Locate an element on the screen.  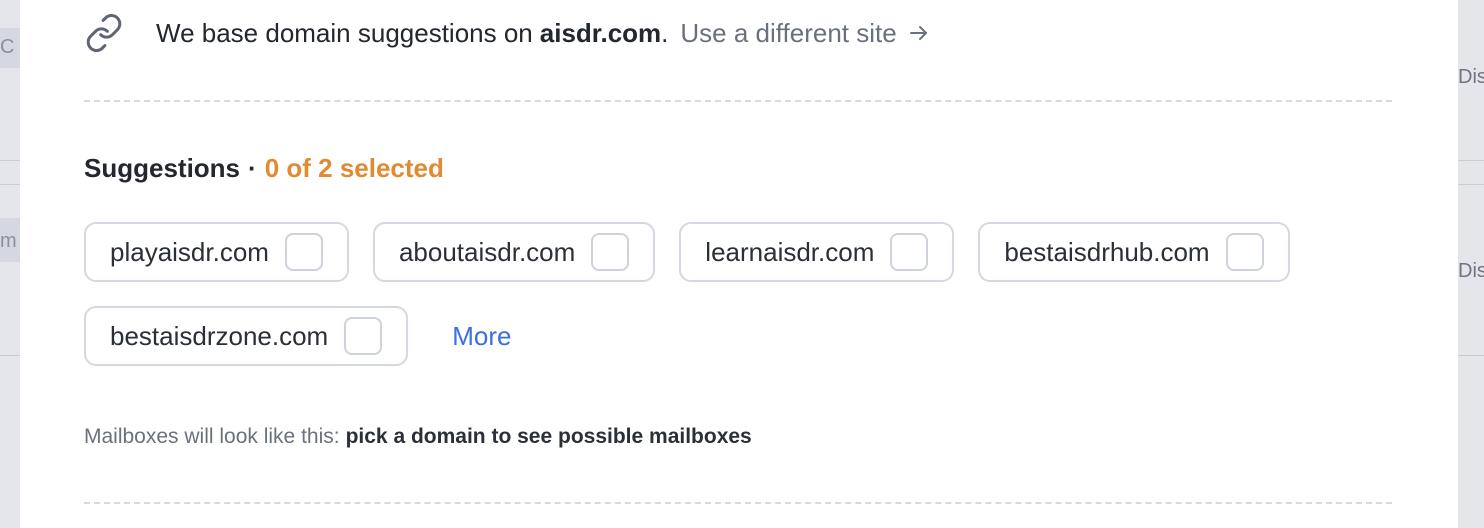
domain-chip-label: bestaisdrhub.com is located at coordinates (1107, 251).